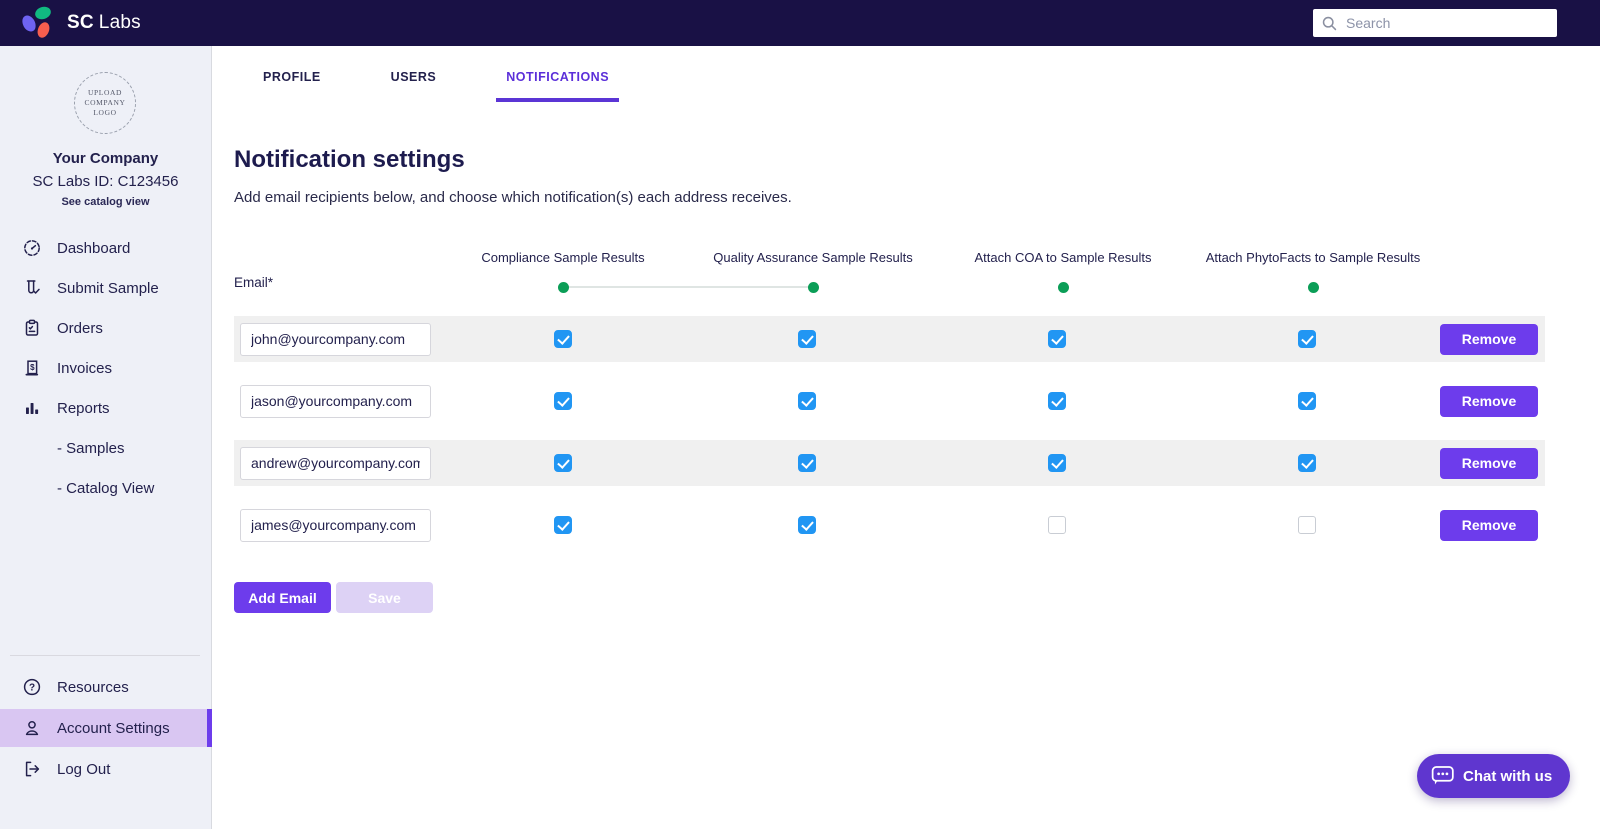 Image resolution: width=1600 pixels, height=829 pixels. Describe the element at coordinates (105, 181) in the screenshot. I see `company-id: SC Labs ID: C123456` at that location.